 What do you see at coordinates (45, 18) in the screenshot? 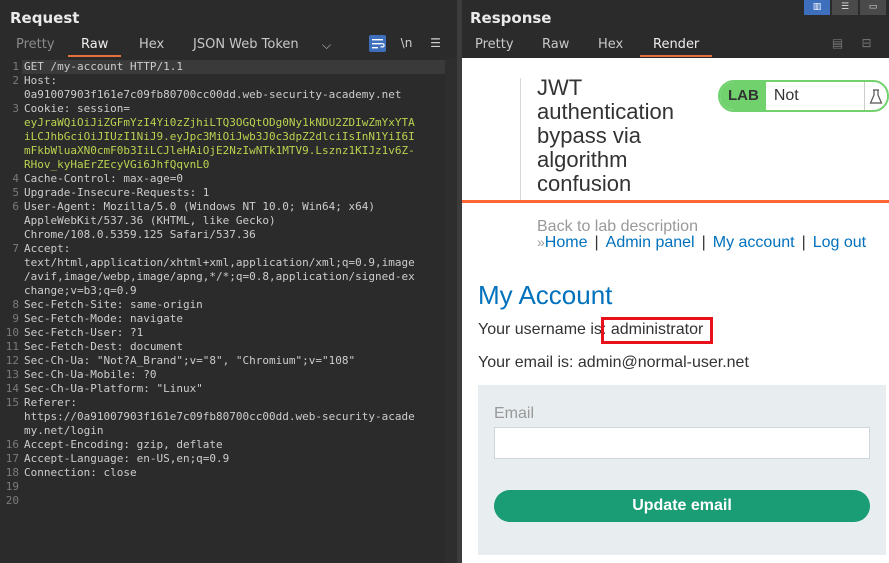
I see `request-title: Request` at bounding box center [45, 18].